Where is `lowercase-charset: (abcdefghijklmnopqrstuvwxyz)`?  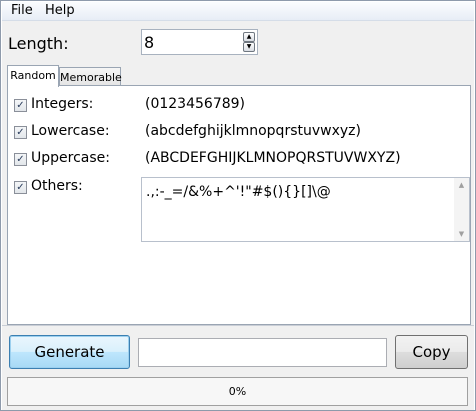
lowercase-charset: (abcdefghijklmnopqrstuvwxyz) is located at coordinates (253, 131).